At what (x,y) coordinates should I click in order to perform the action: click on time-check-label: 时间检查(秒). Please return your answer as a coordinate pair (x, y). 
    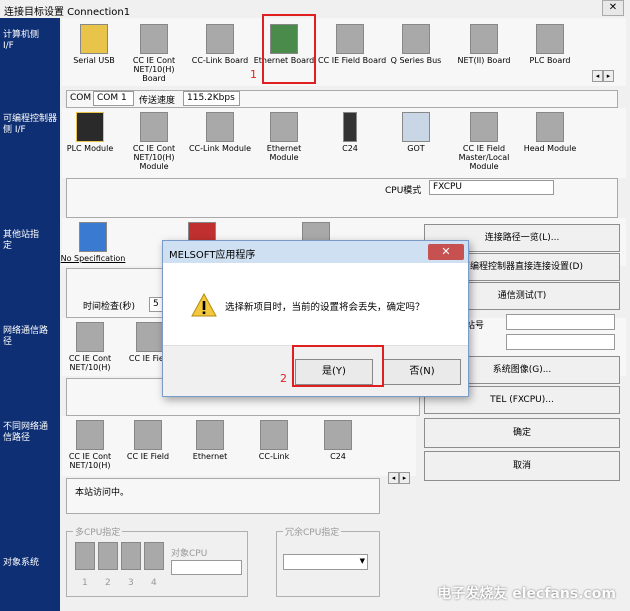
    Looking at the image, I should click on (109, 307).